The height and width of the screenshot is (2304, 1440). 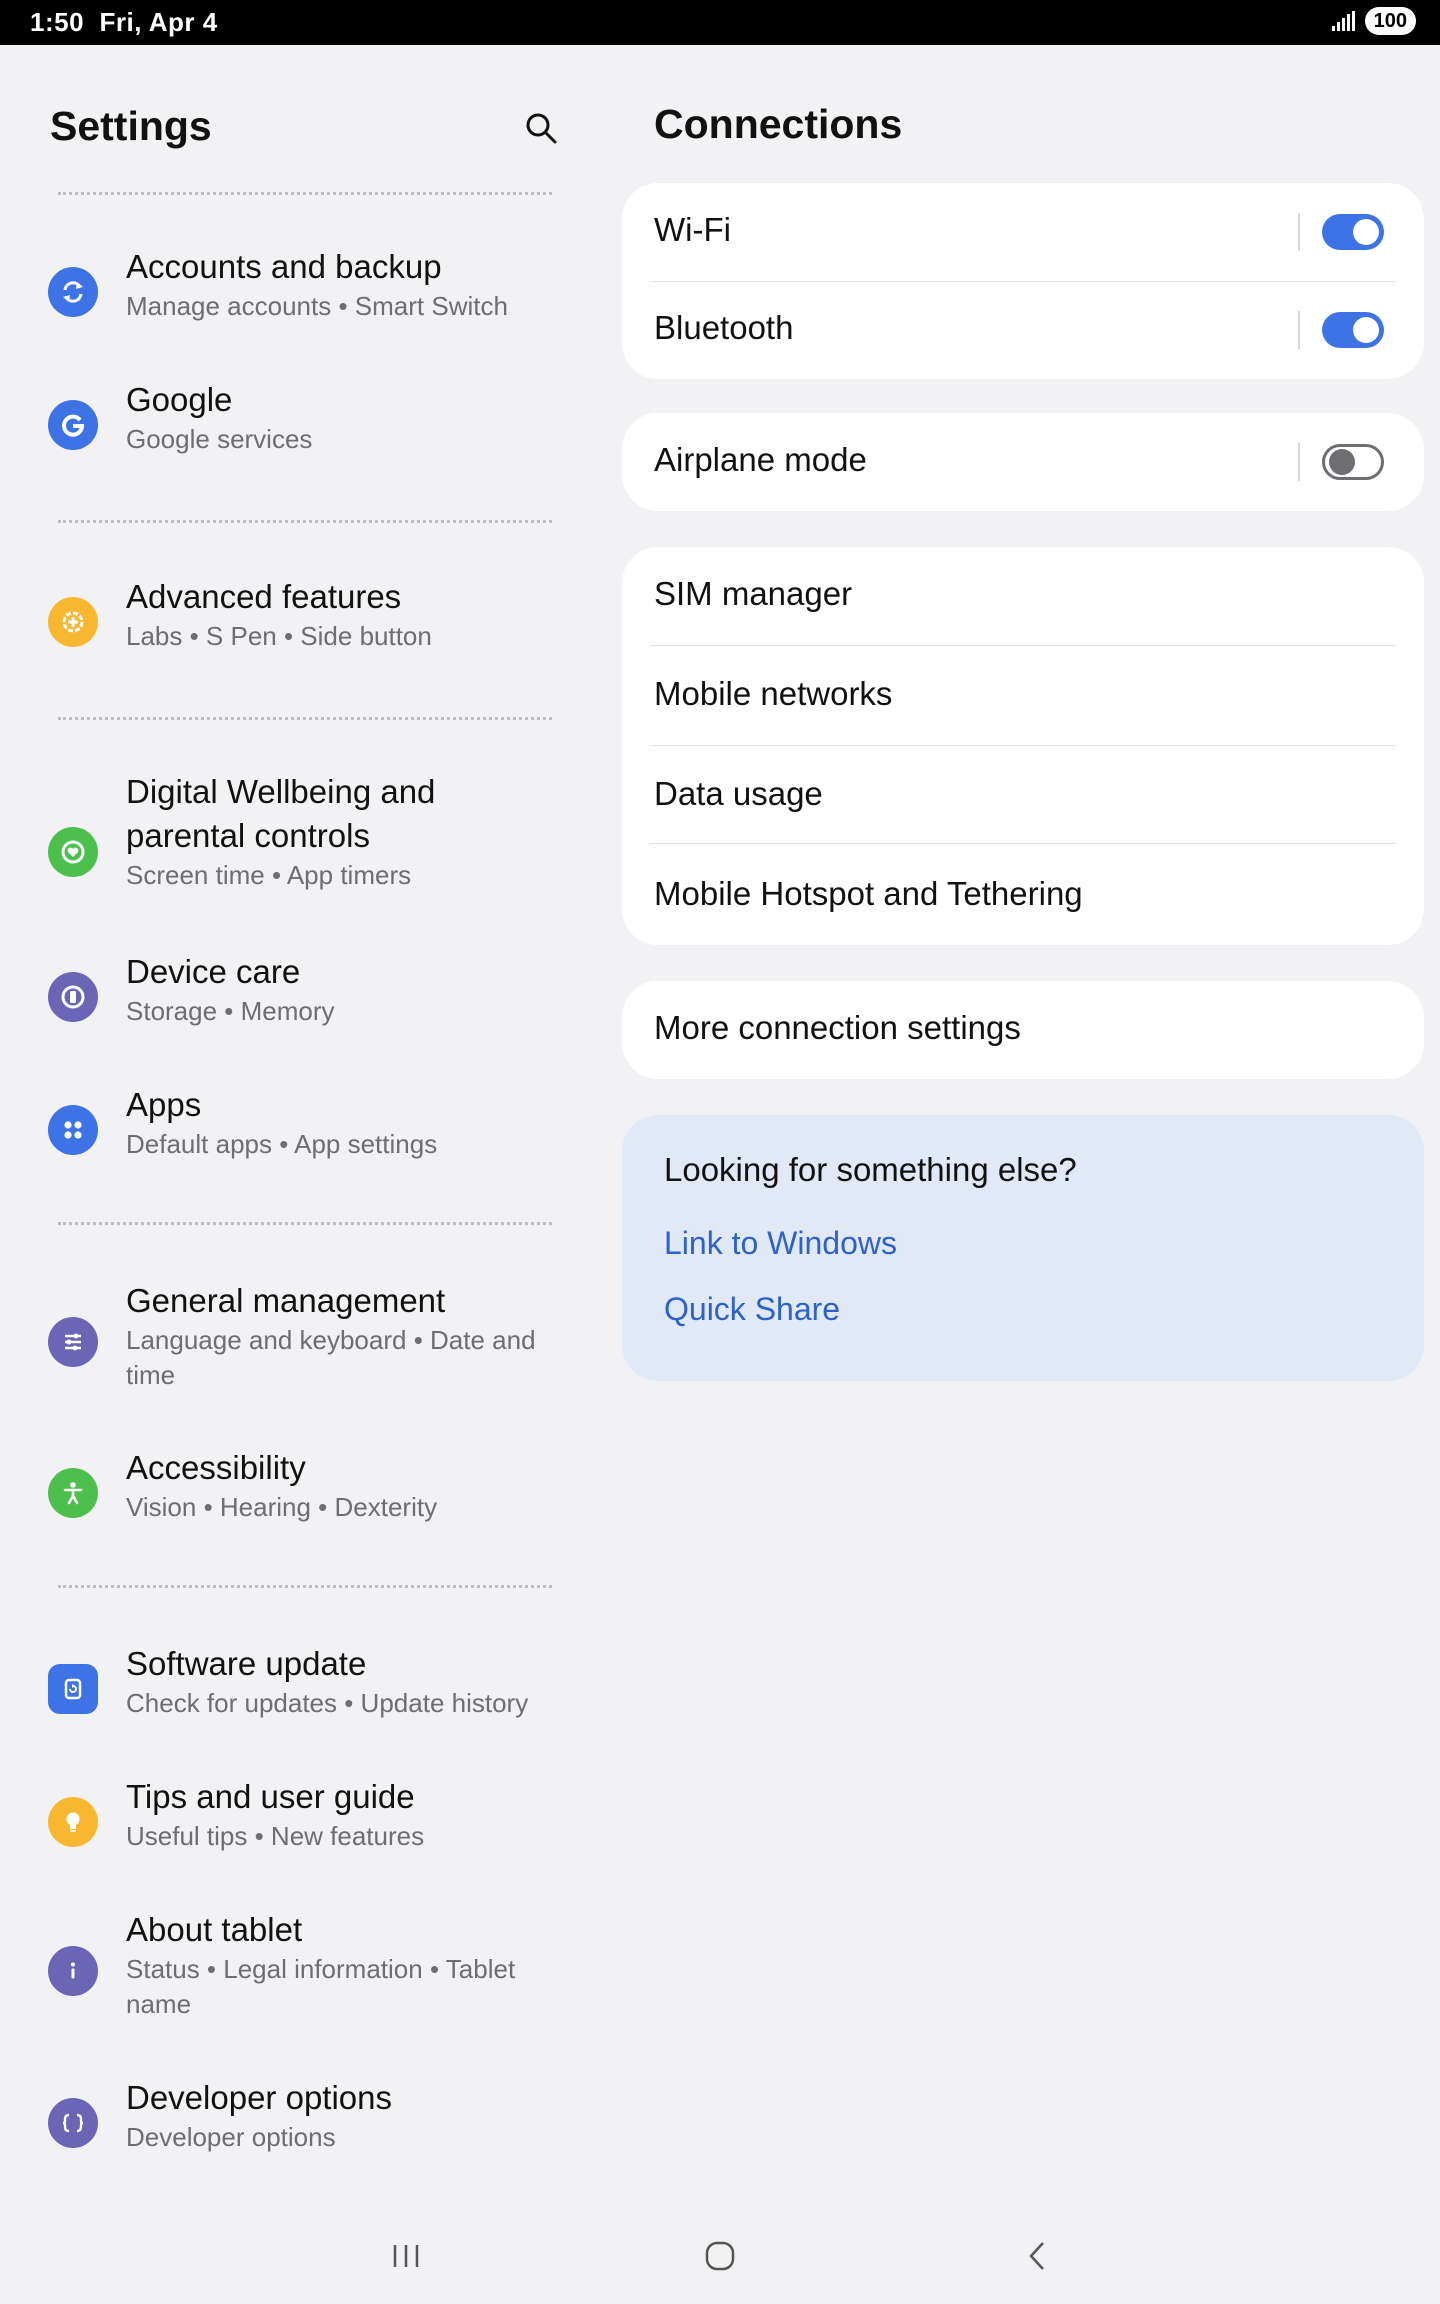 What do you see at coordinates (753, 593) in the screenshot?
I see `sim-manager-label: SIM manager` at bounding box center [753, 593].